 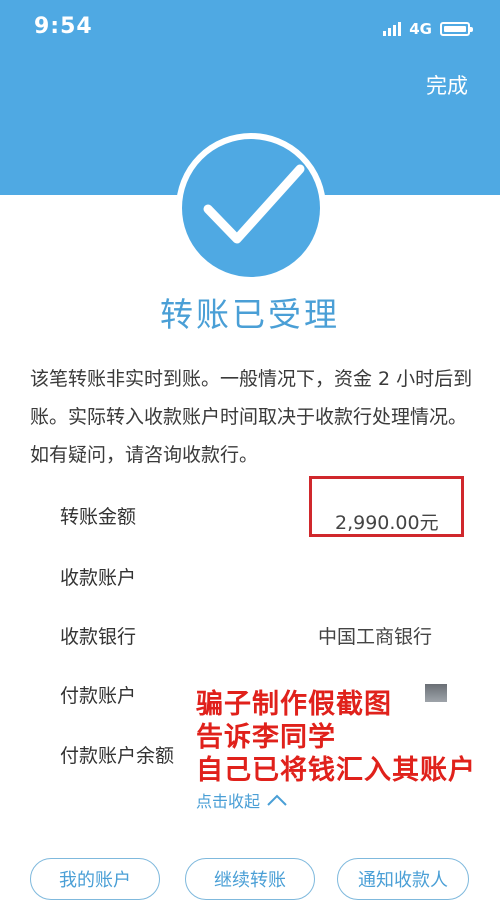 I want to click on payee-bank-value: 中国工商银行, so click(x=375, y=637).